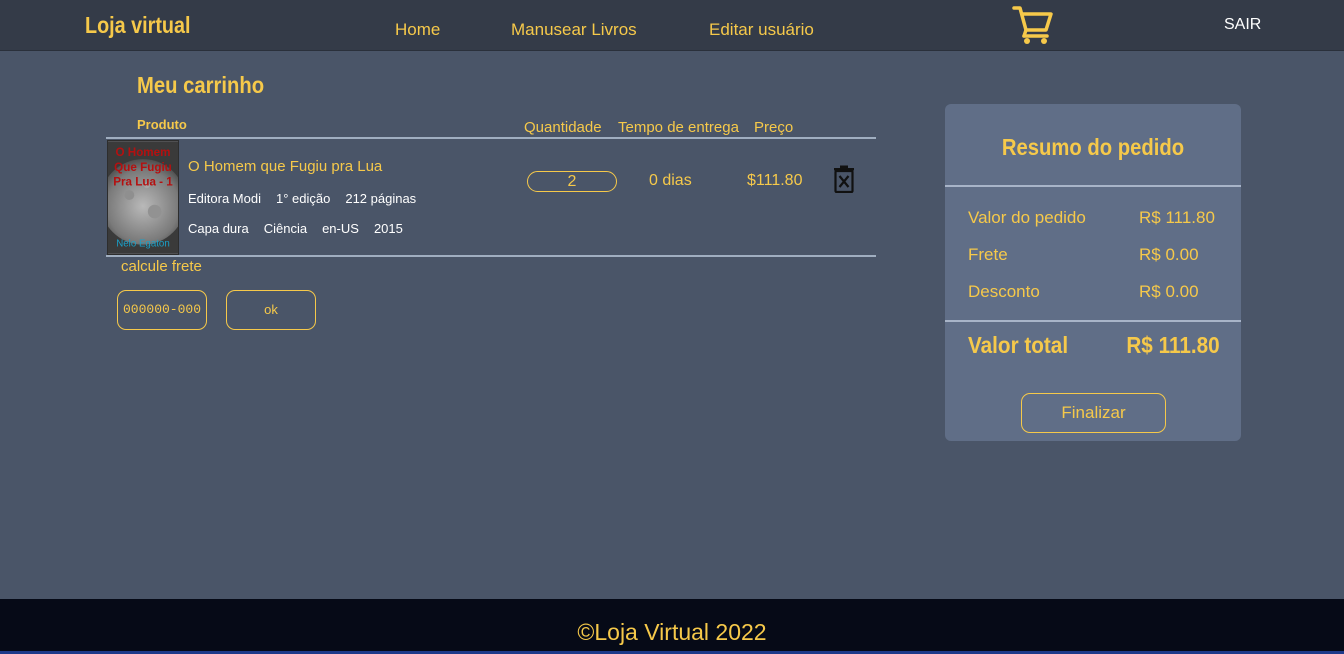 The width and height of the screenshot is (1344, 654). Describe the element at coordinates (670, 180) in the screenshot. I see `delivery-time: 0 dias` at that location.